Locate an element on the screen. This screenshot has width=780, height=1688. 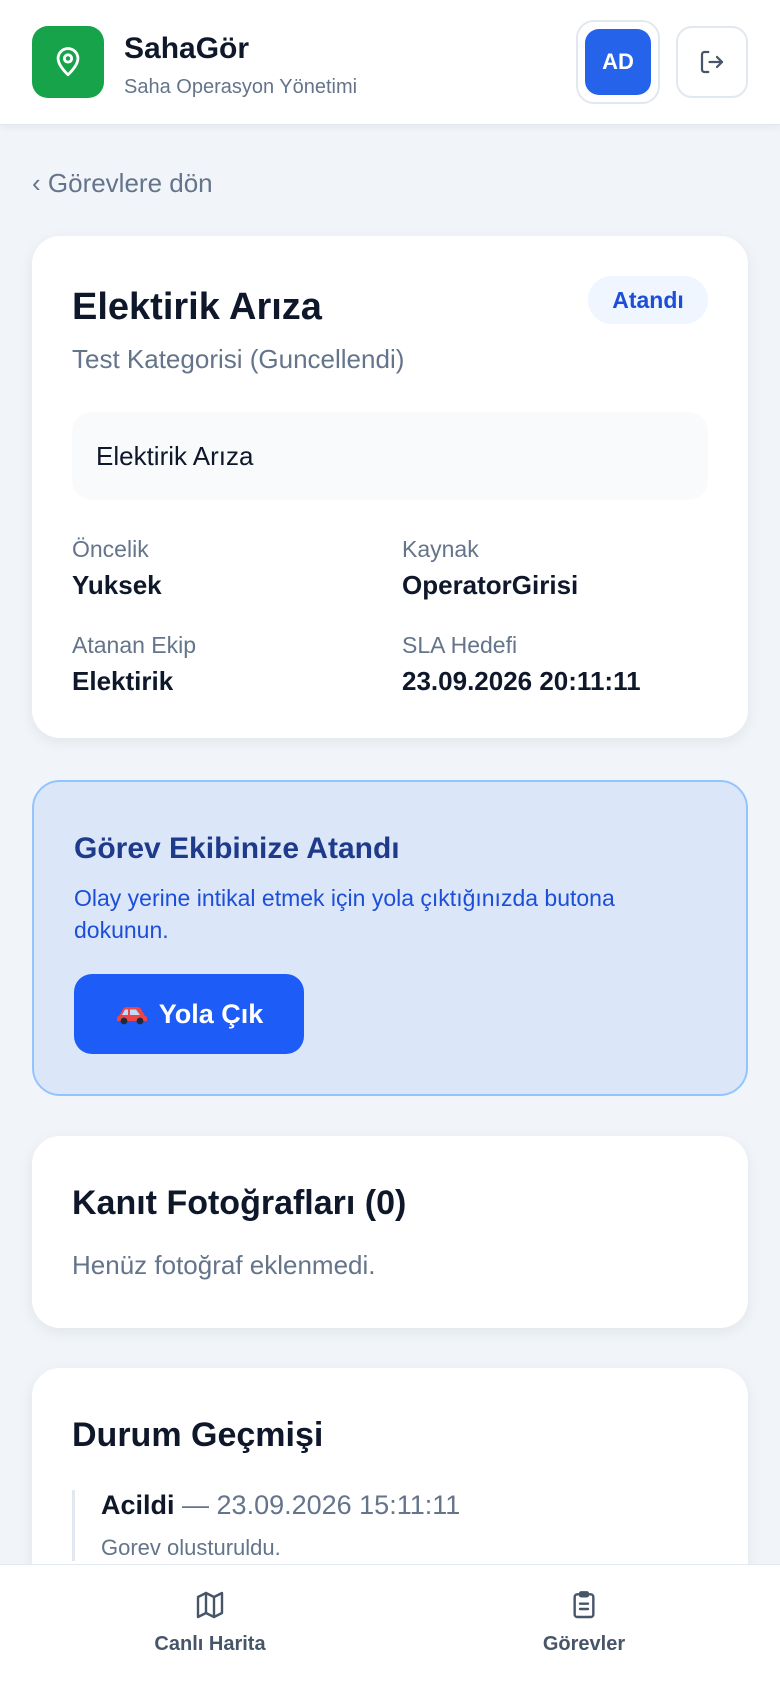
history-status: Acildi is located at coordinates (138, 1505).